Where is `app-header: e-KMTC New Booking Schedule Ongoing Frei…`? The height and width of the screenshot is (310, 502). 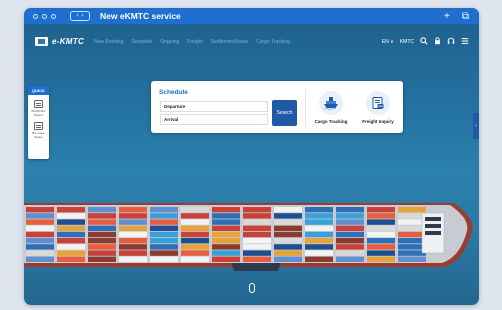 app-header: e-KMTC New Booking Schedule Ongoing Frei… is located at coordinates (251, 41).